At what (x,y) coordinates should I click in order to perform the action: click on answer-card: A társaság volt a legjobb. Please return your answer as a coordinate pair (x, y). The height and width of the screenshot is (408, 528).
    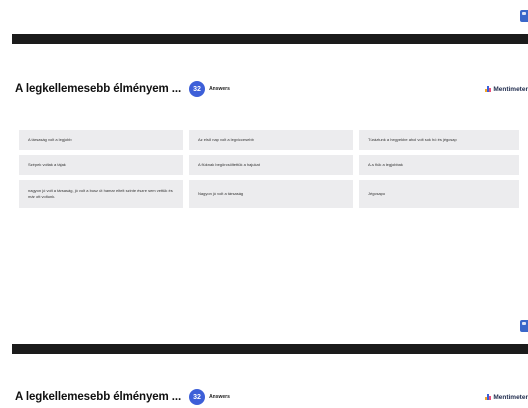
    Looking at the image, I should click on (101, 140).